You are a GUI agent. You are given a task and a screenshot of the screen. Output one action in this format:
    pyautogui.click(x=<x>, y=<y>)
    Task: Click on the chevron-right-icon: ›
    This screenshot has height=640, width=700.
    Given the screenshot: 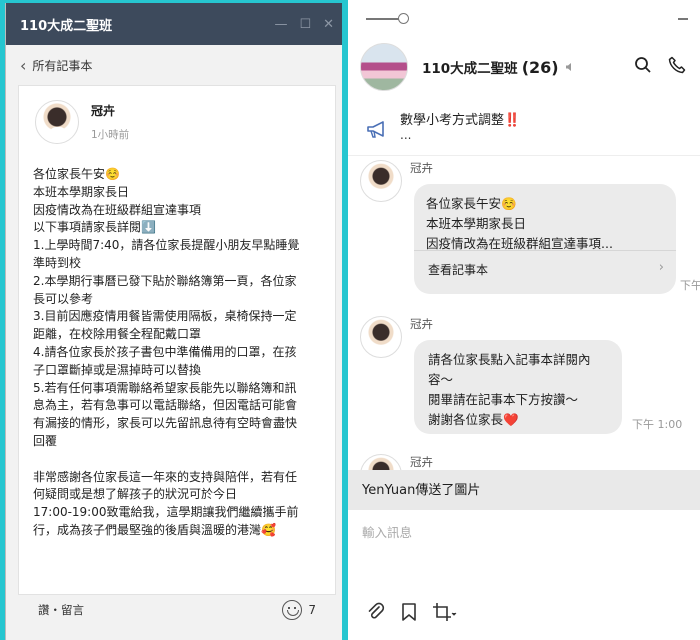 What is the action you would take?
    pyautogui.click(x=661, y=268)
    